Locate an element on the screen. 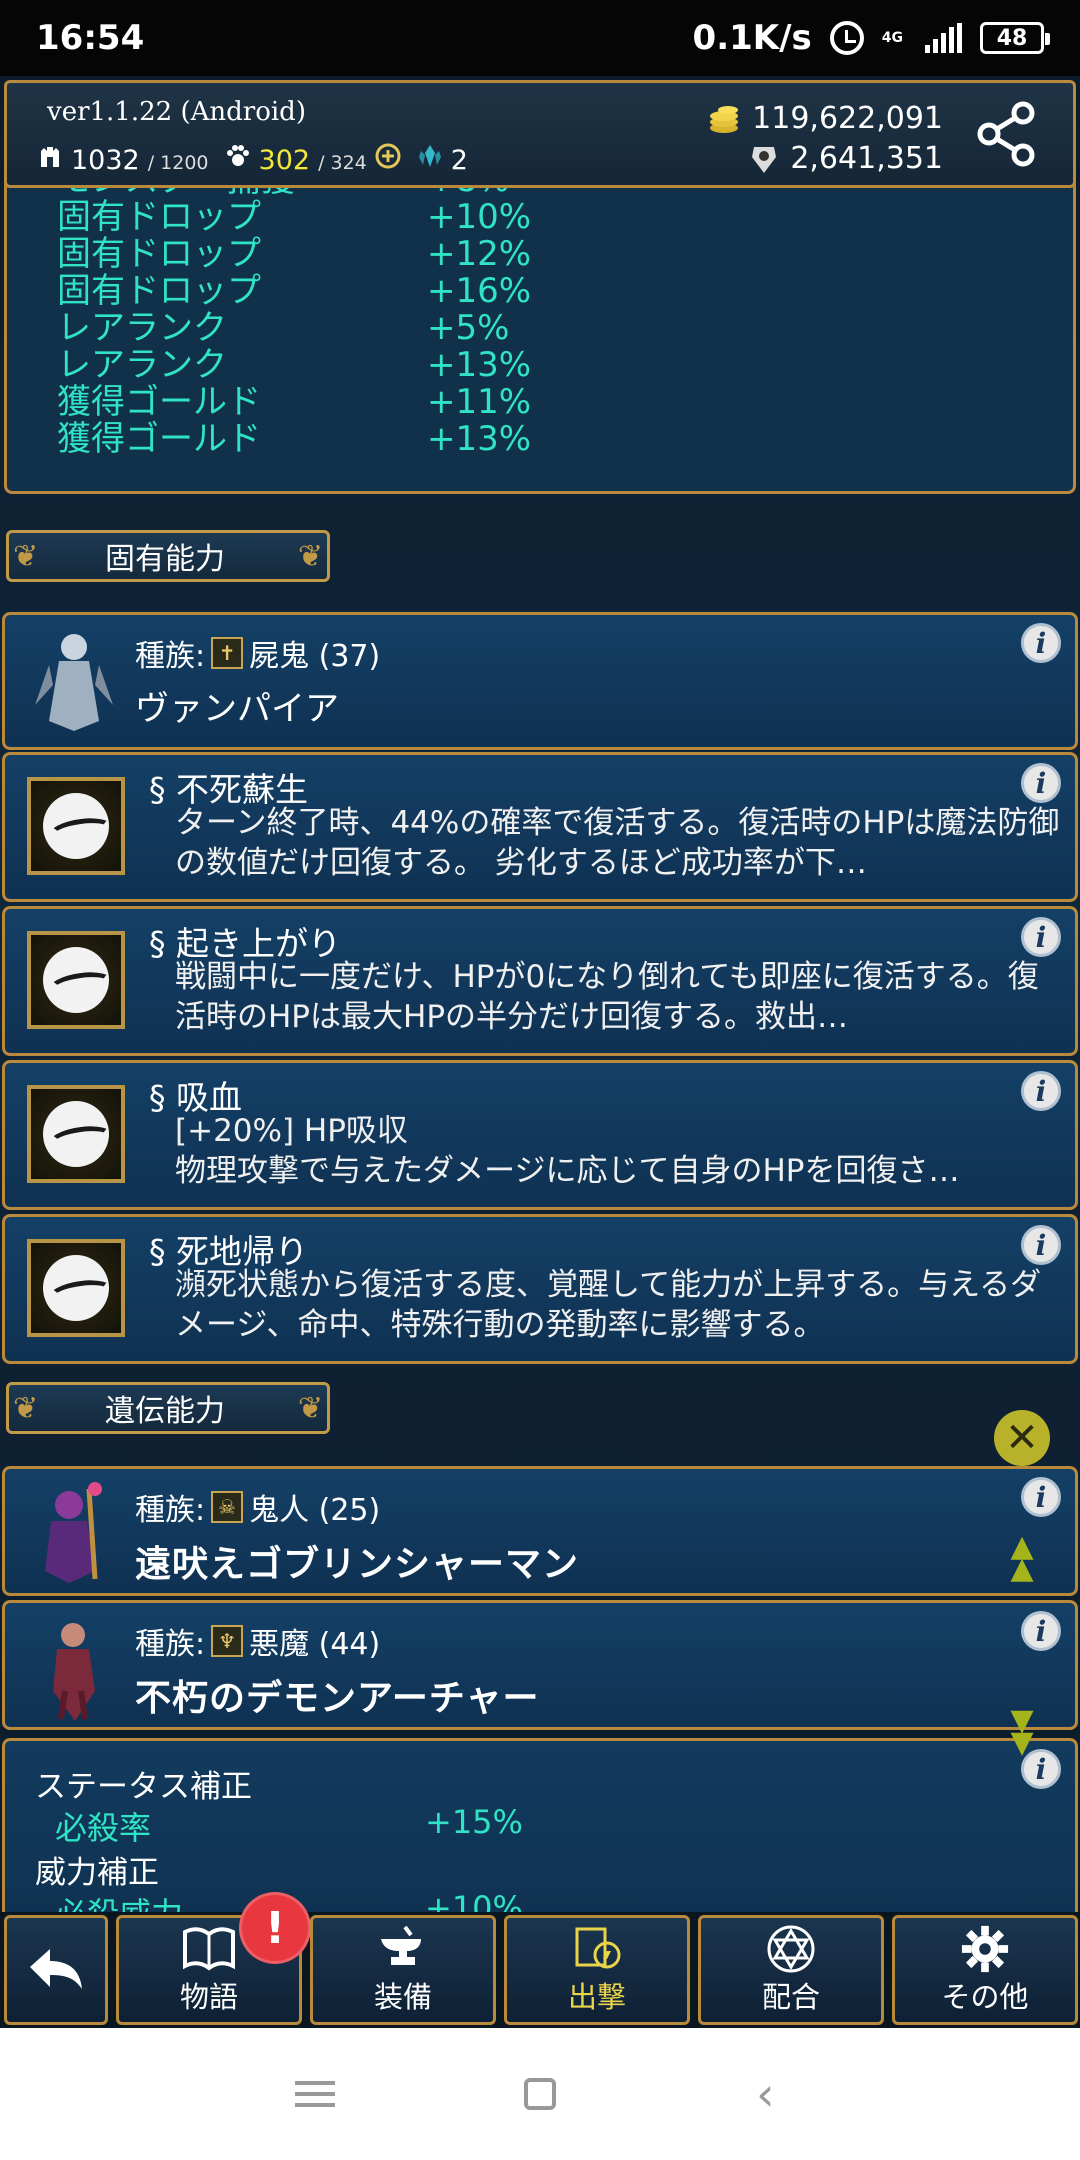 This screenshot has height=2160, width=1080. bonus-value: +10% is located at coordinates (479, 217).